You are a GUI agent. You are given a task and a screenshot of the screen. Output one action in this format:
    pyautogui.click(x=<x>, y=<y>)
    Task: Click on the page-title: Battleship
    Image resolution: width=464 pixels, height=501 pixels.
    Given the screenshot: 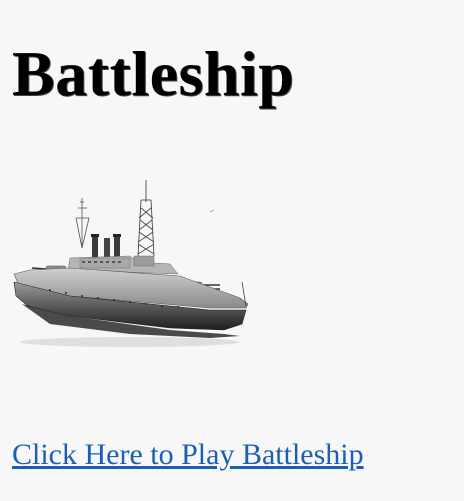 What is the action you would take?
    pyautogui.click(x=153, y=73)
    